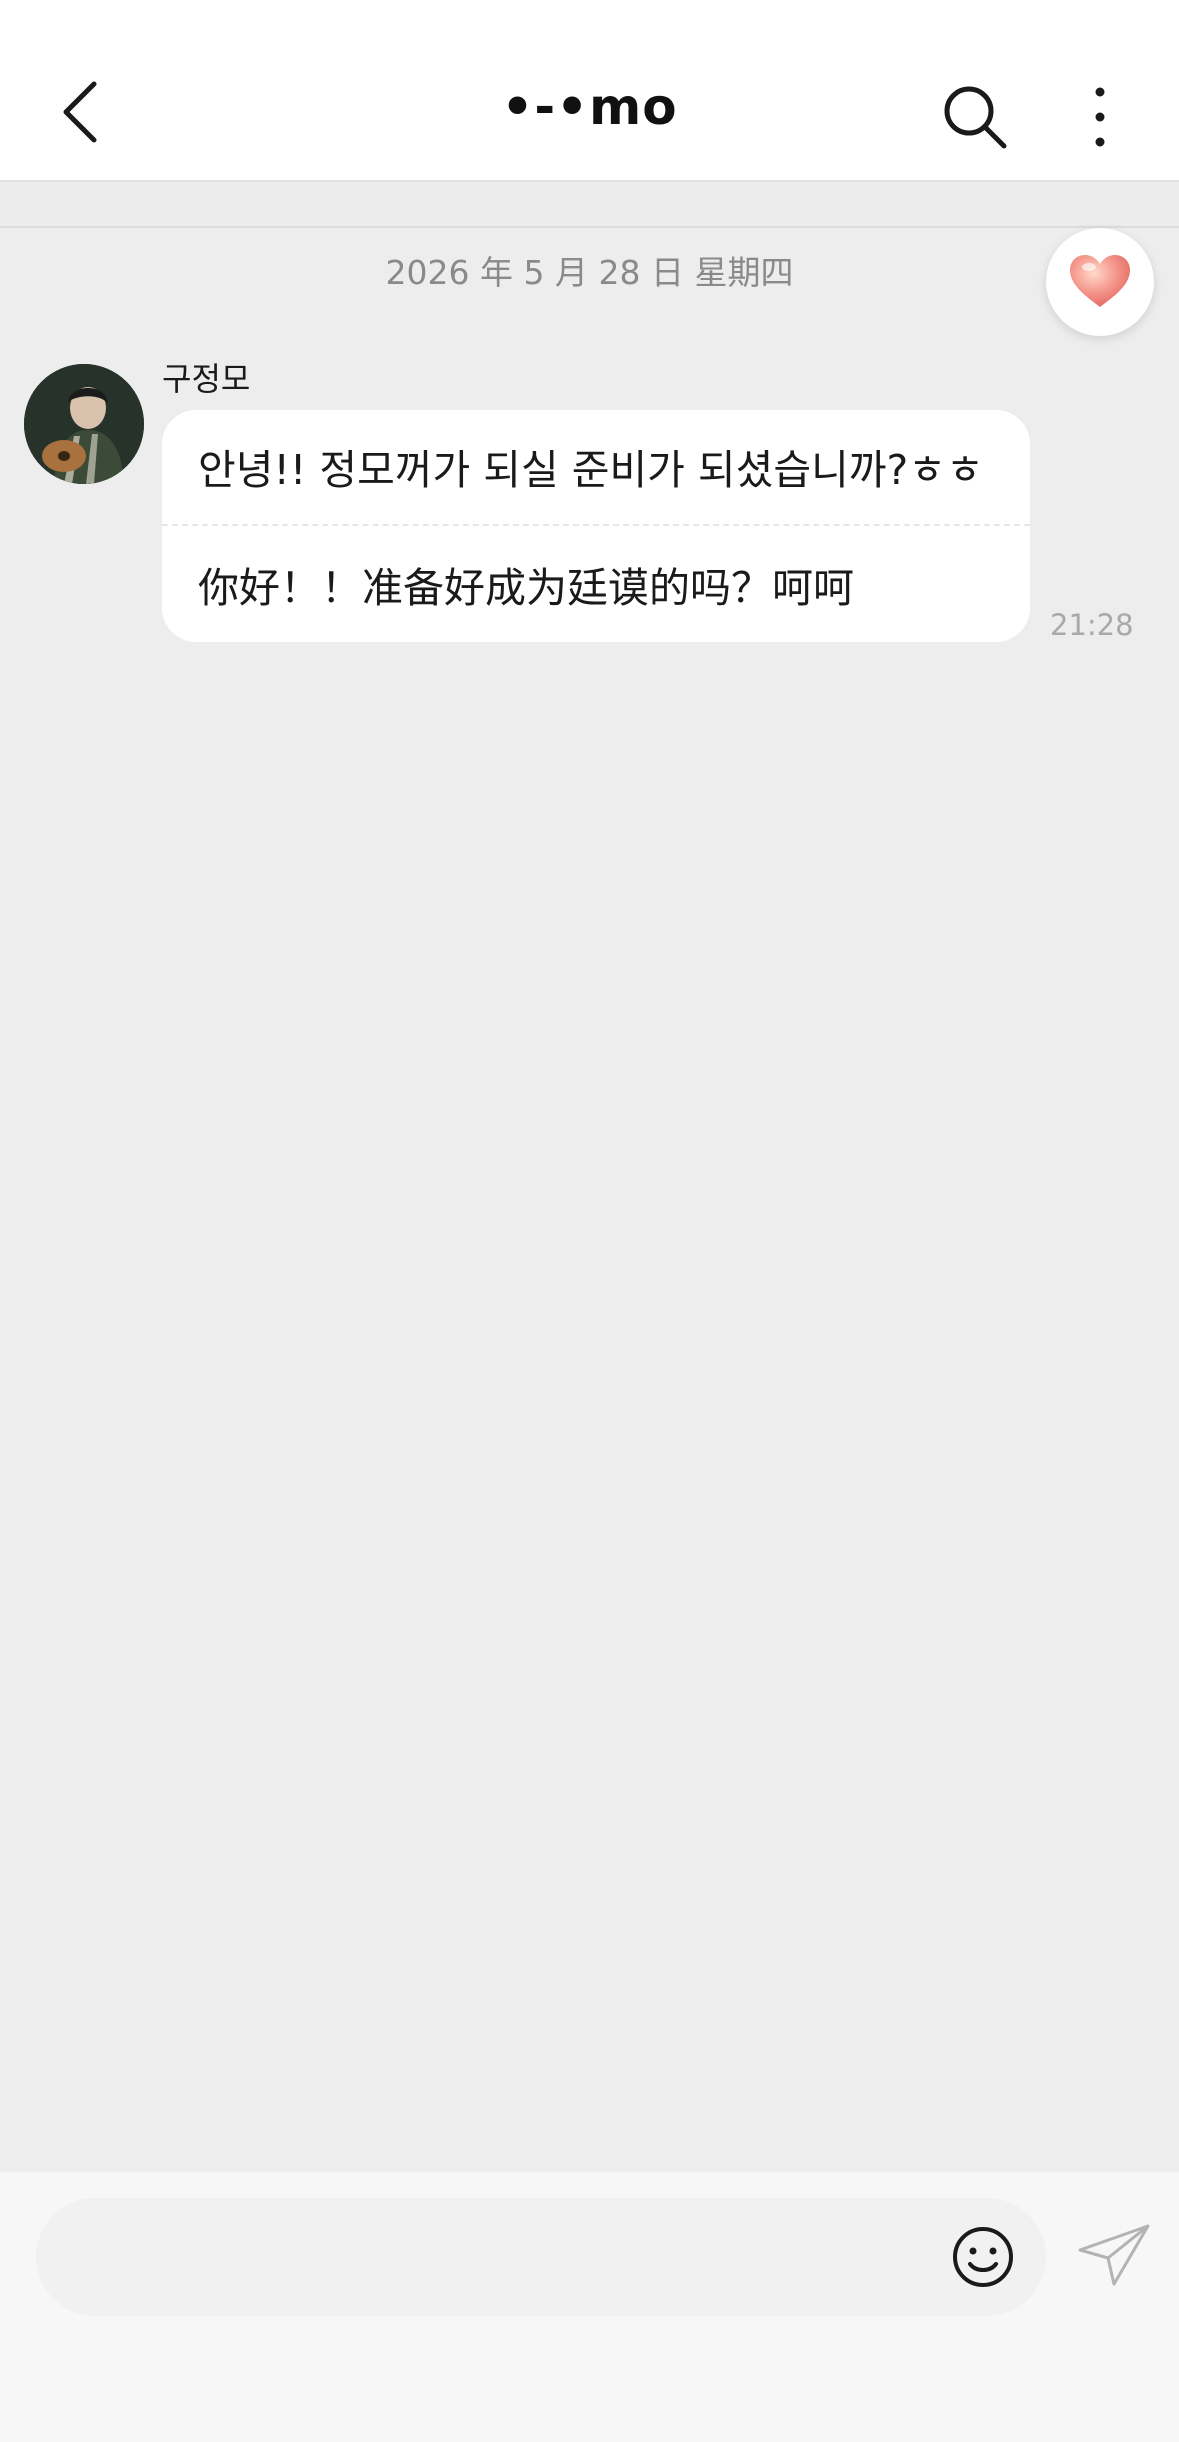 Image resolution: width=1179 pixels, height=2442 pixels. I want to click on avatar, so click(84, 424).